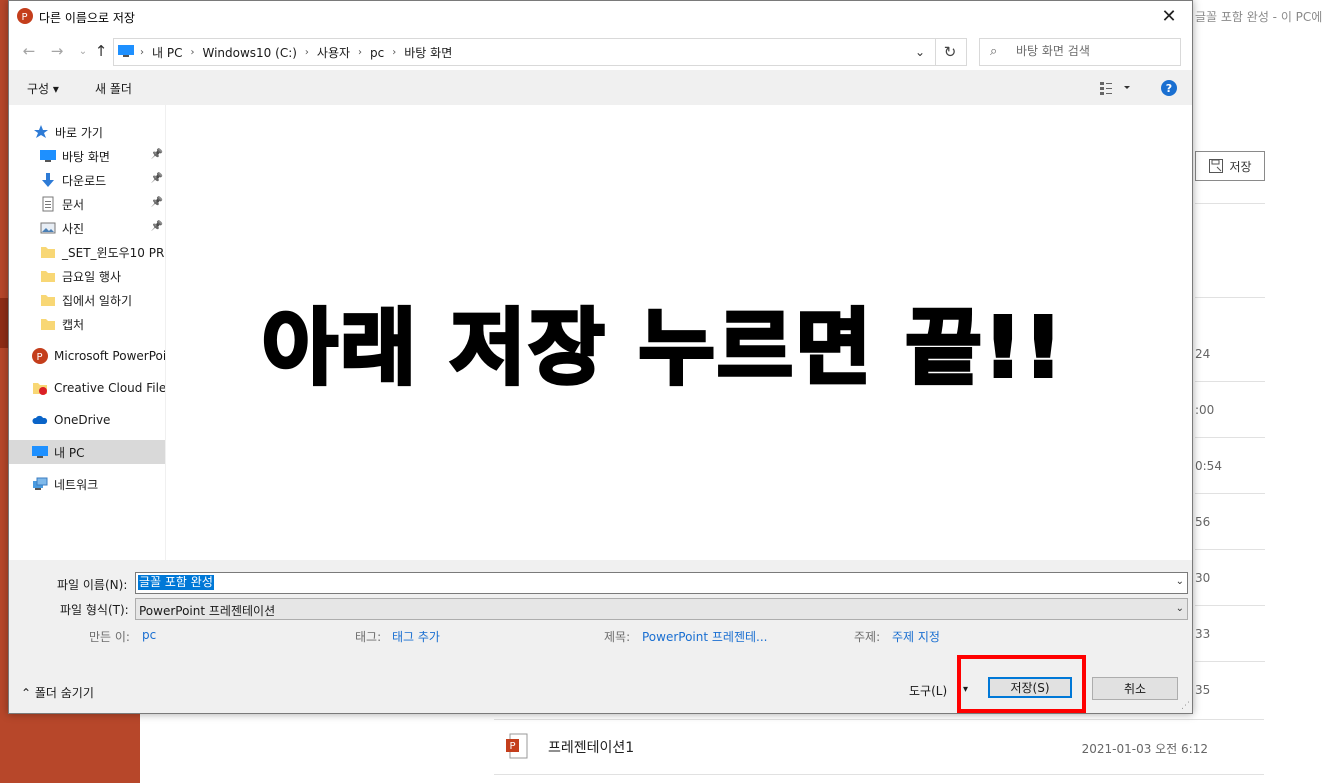  Describe the element at coordinates (87, 132) in the screenshot. I see `sidebar-item: 바로 가기` at that location.